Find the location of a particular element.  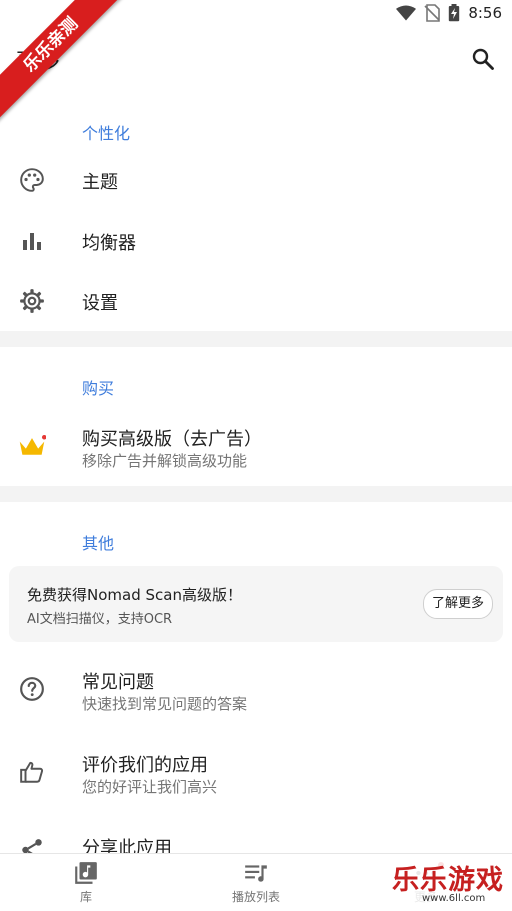

nav-tab-playlists: 播放列表 is located at coordinates (256, 884).